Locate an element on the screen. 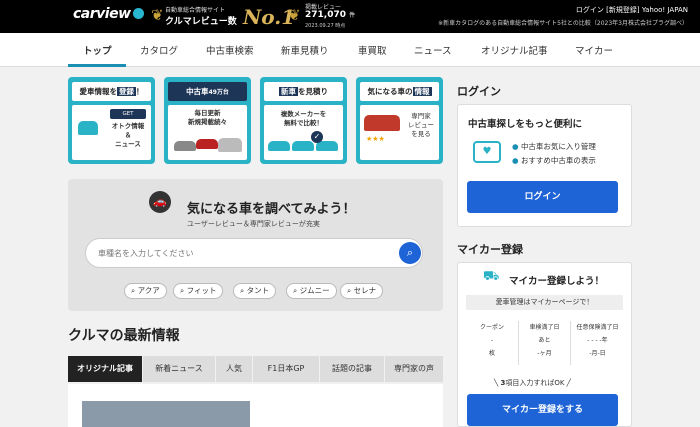 The width and height of the screenshot is (700, 427). award-caption: 自動車総合情報サイト is located at coordinates (195, 10).